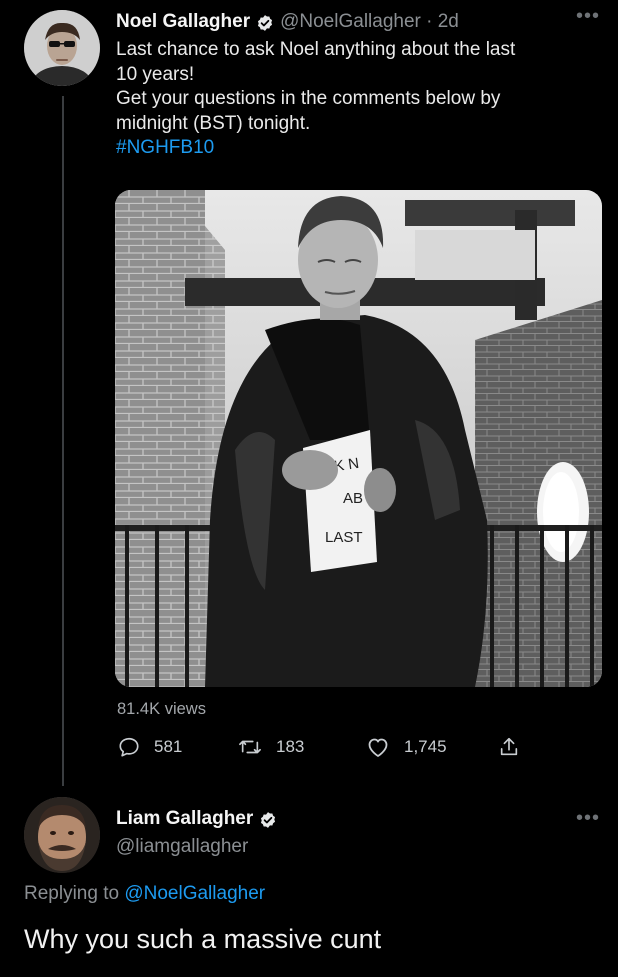  Describe the element at coordinates (203, 939) in the screenshot. I see `reply-text: Why you such a massive cunt` at that location.